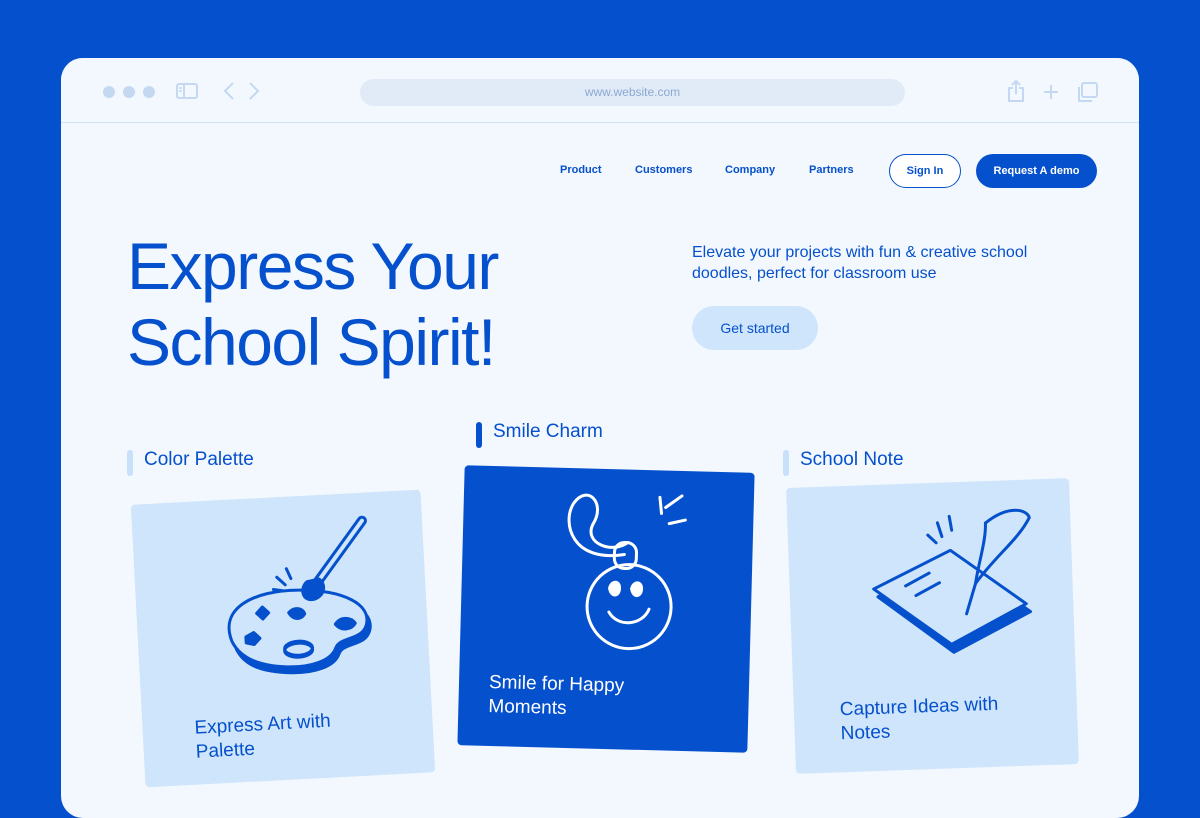 Image resolution: width=1200 pixels, height=818 pixels. I want to click on tabs-overview-icon, so click(1087, 92).